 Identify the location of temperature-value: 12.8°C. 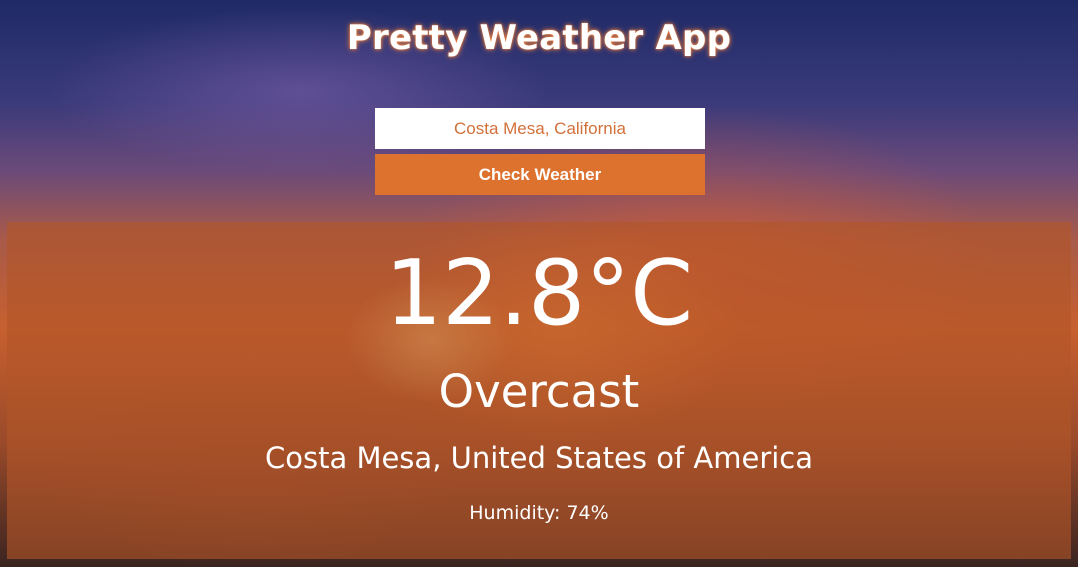
(539, 293).